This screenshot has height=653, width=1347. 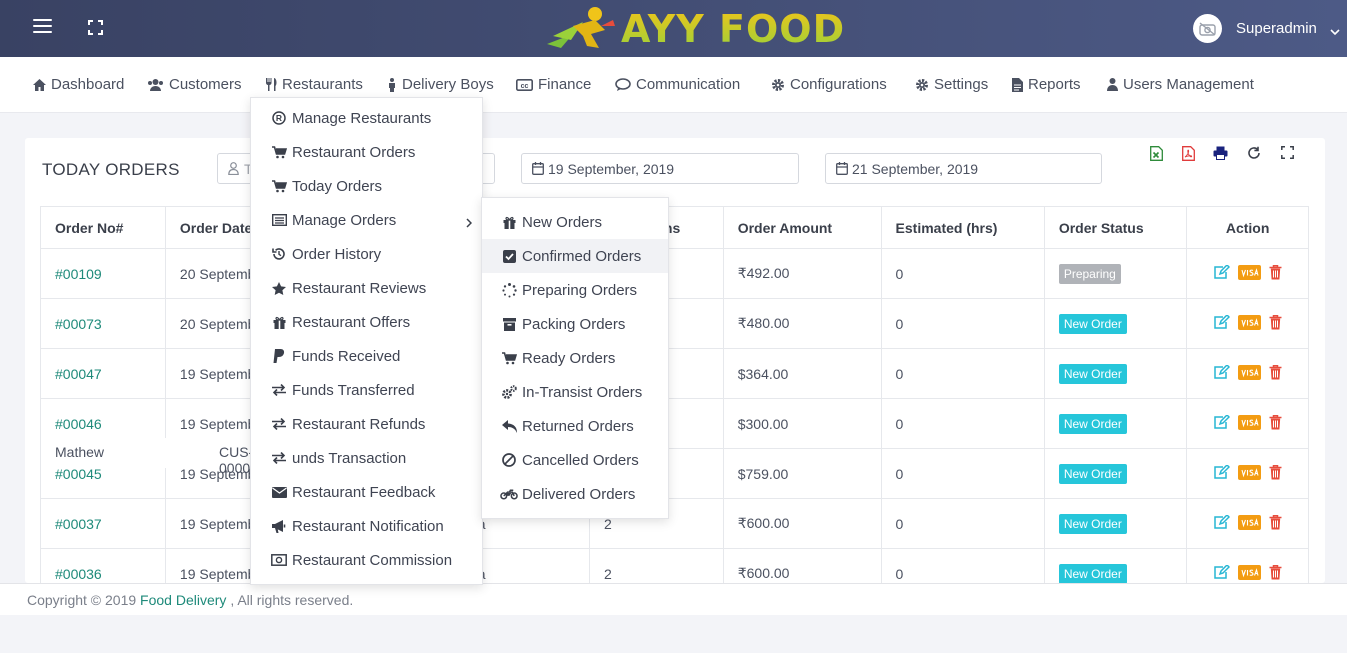 I want to click on menu-item-restaurant-commission: Restaurant Commission, so click(x=366, y=560).